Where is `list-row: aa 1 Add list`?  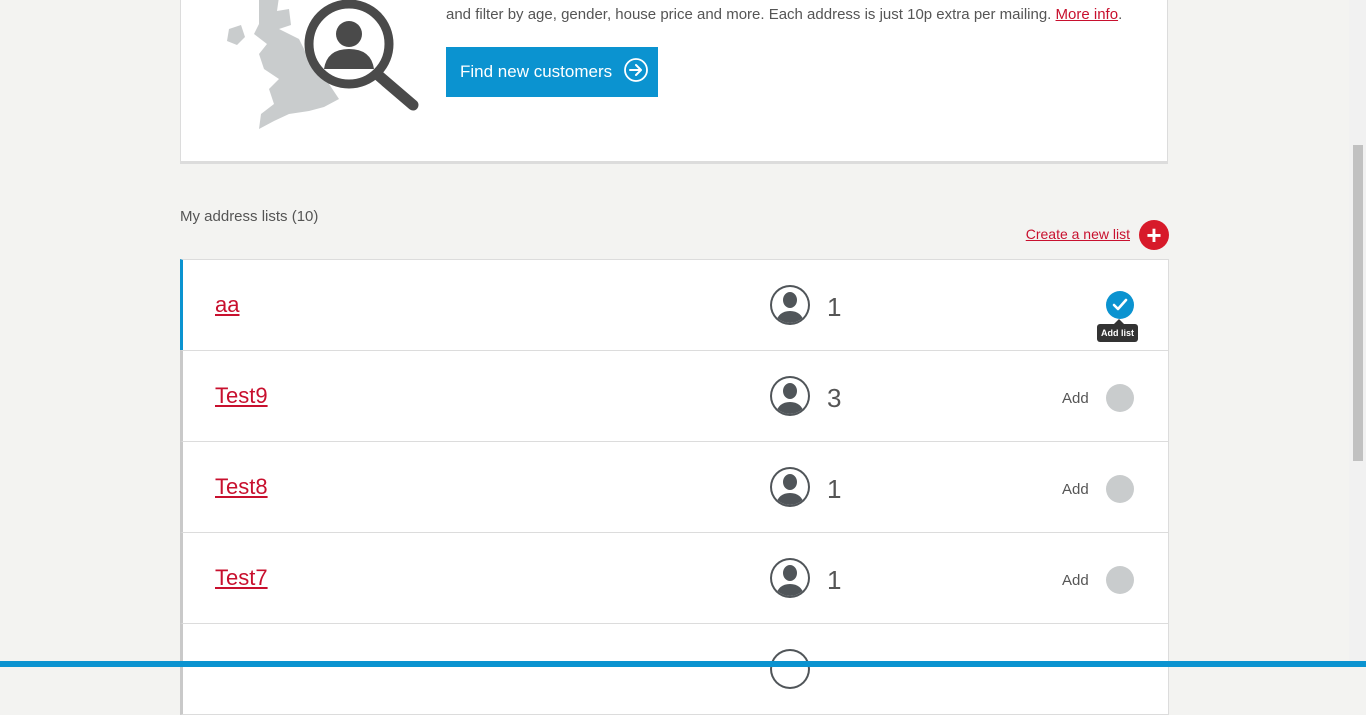
list-row: aa 1 Add list is located at coordinates (674, 305).